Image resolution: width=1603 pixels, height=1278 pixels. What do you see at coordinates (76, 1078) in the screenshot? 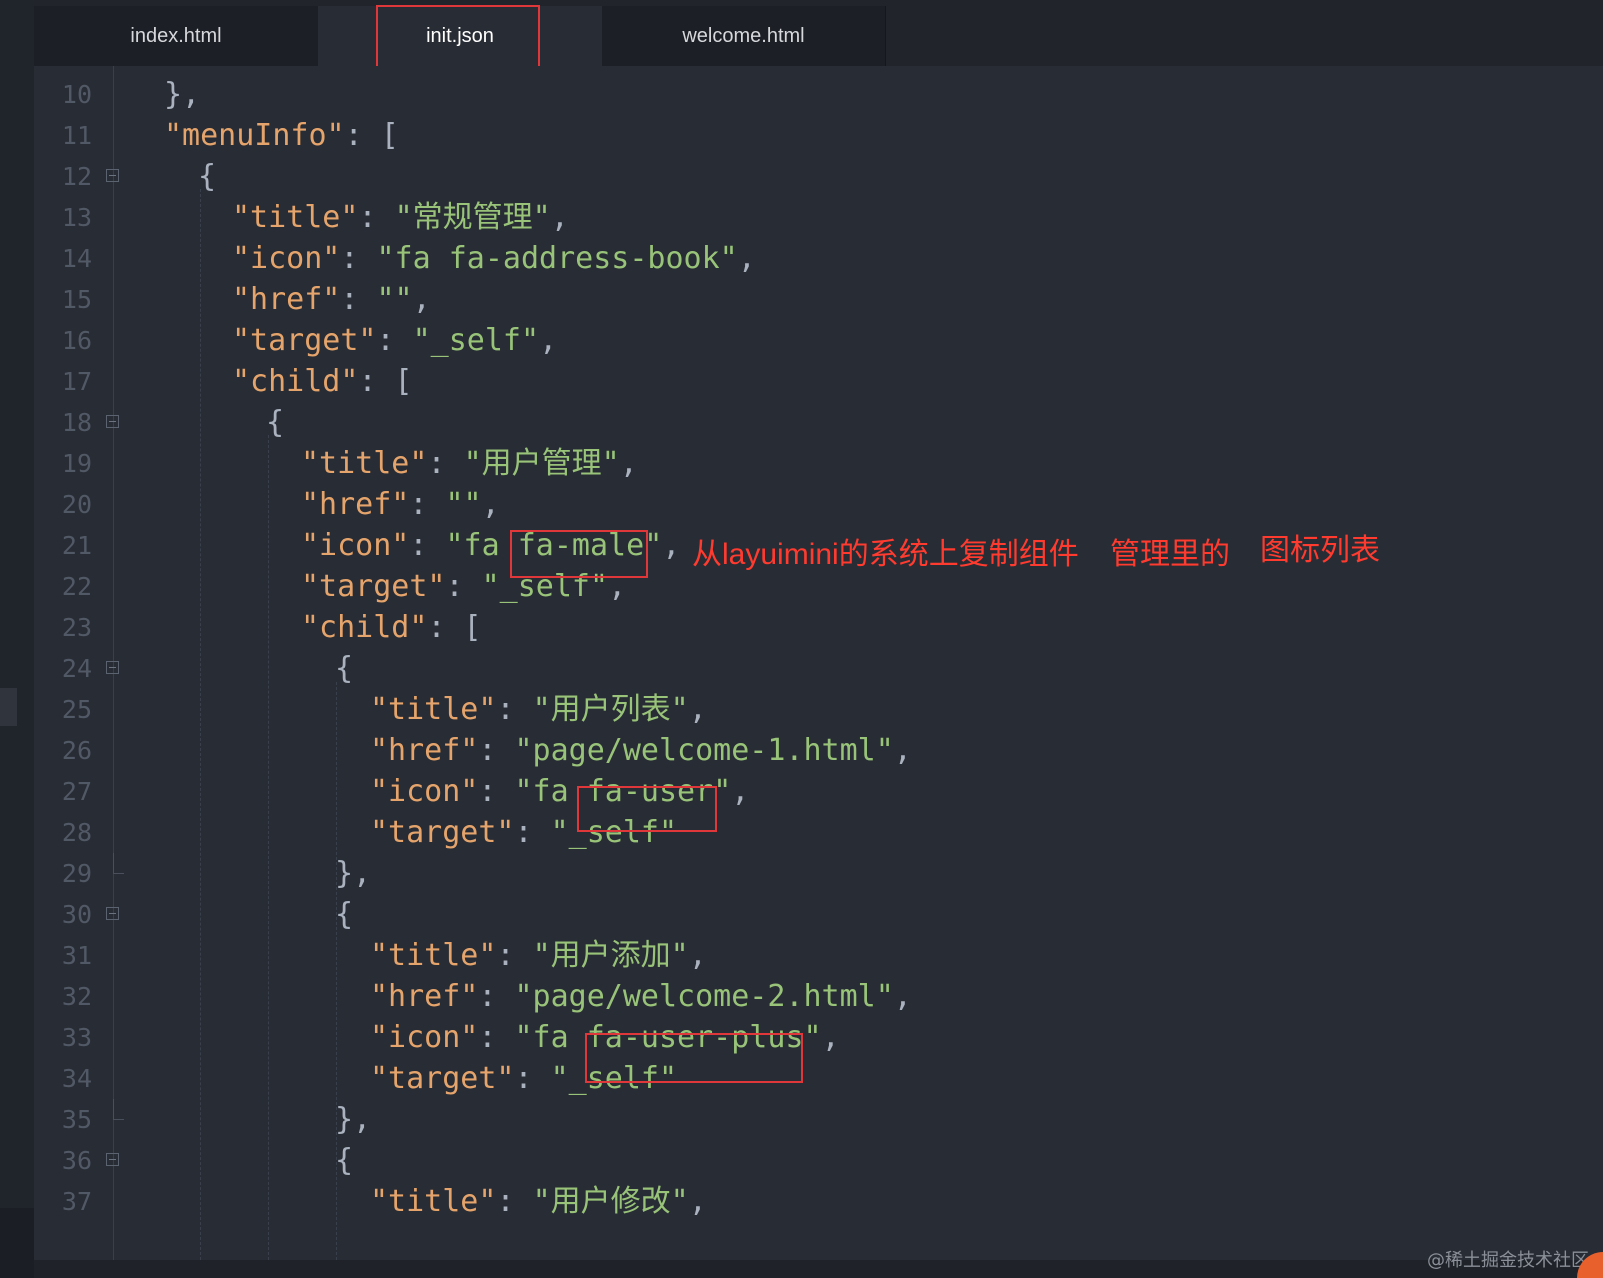
I see `line-number: 34` at bounding box center [76, 1078].